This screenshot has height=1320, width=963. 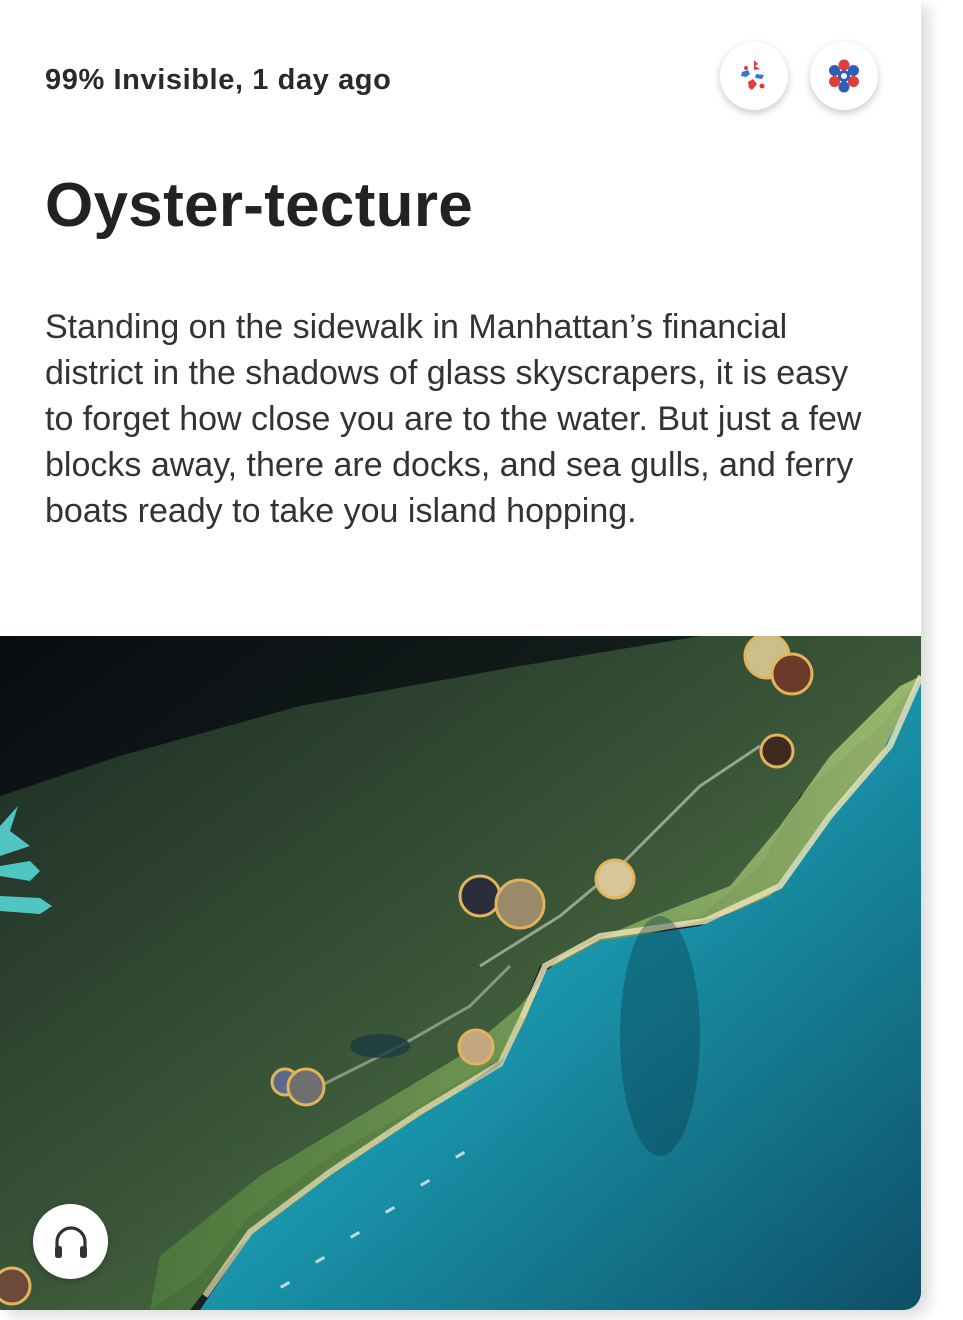 What do you see at coordinates (218, 80) in the screenshot?
I see `episode-meta: 99% Invisible, 1 day ago` at bounding box center [218, 80].